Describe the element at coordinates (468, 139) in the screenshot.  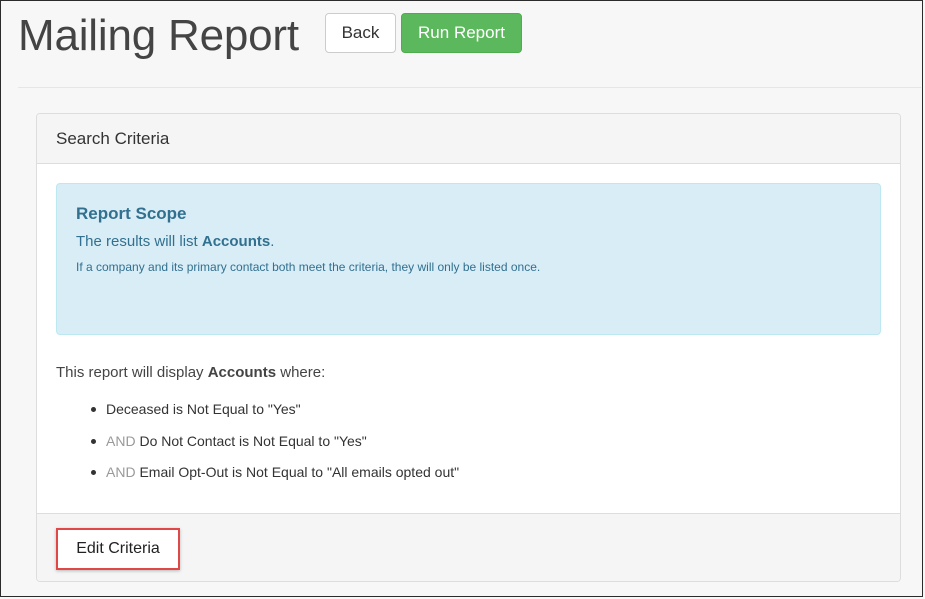
I see `panel-heading: Search Criteria` at that location.